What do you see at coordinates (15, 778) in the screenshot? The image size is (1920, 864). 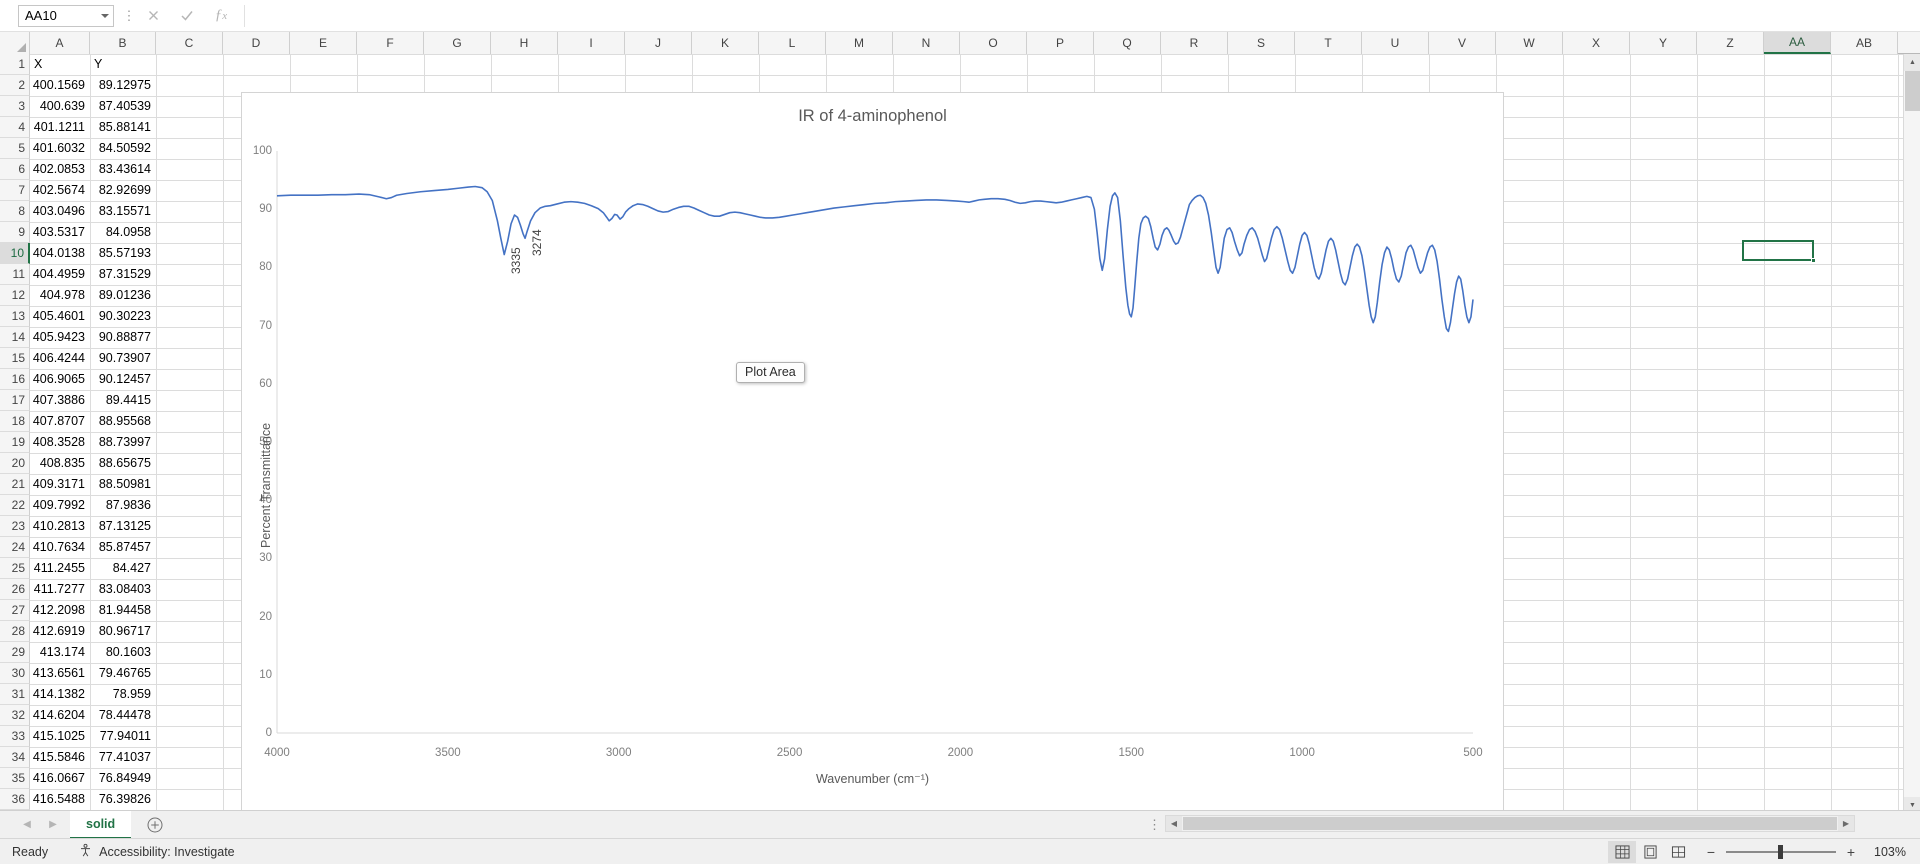 I see `row-header-35: 35` at bounding box center [15, 778].